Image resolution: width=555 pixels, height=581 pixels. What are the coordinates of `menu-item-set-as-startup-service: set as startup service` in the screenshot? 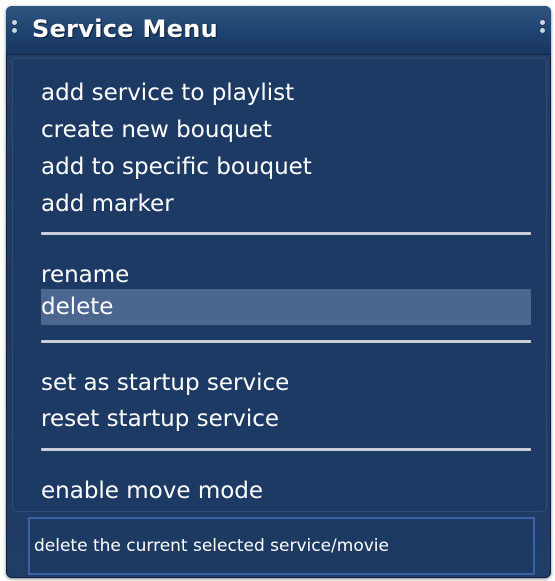 It's located at (165, 383).